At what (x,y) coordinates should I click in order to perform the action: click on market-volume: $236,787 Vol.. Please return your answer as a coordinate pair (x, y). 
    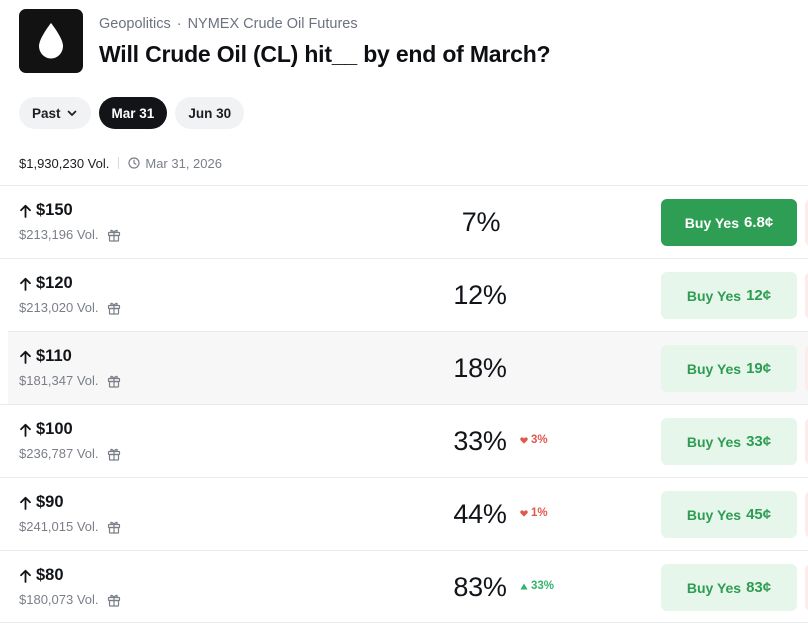
    Looking at the image, I should click on (70, 453).